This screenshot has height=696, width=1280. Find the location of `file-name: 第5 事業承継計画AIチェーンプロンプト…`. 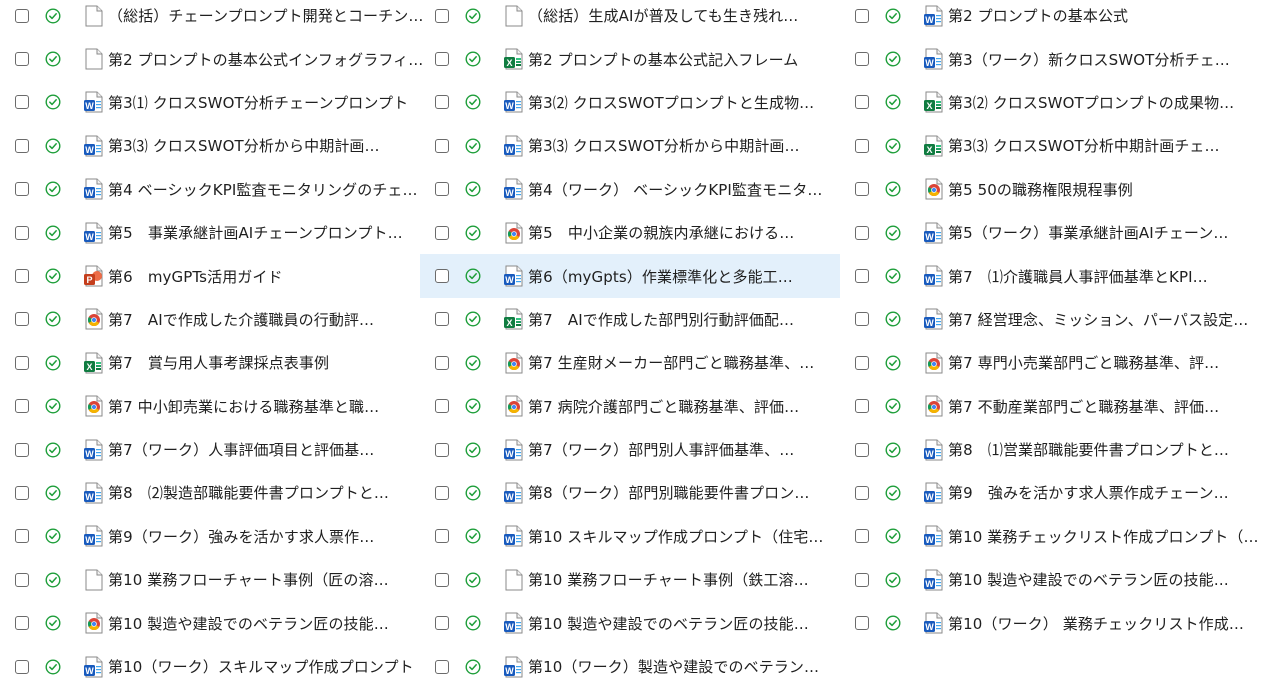

file-name: 第5 事業承継計画AIチェーンプロンプト… is located at coordinates (255, 232).